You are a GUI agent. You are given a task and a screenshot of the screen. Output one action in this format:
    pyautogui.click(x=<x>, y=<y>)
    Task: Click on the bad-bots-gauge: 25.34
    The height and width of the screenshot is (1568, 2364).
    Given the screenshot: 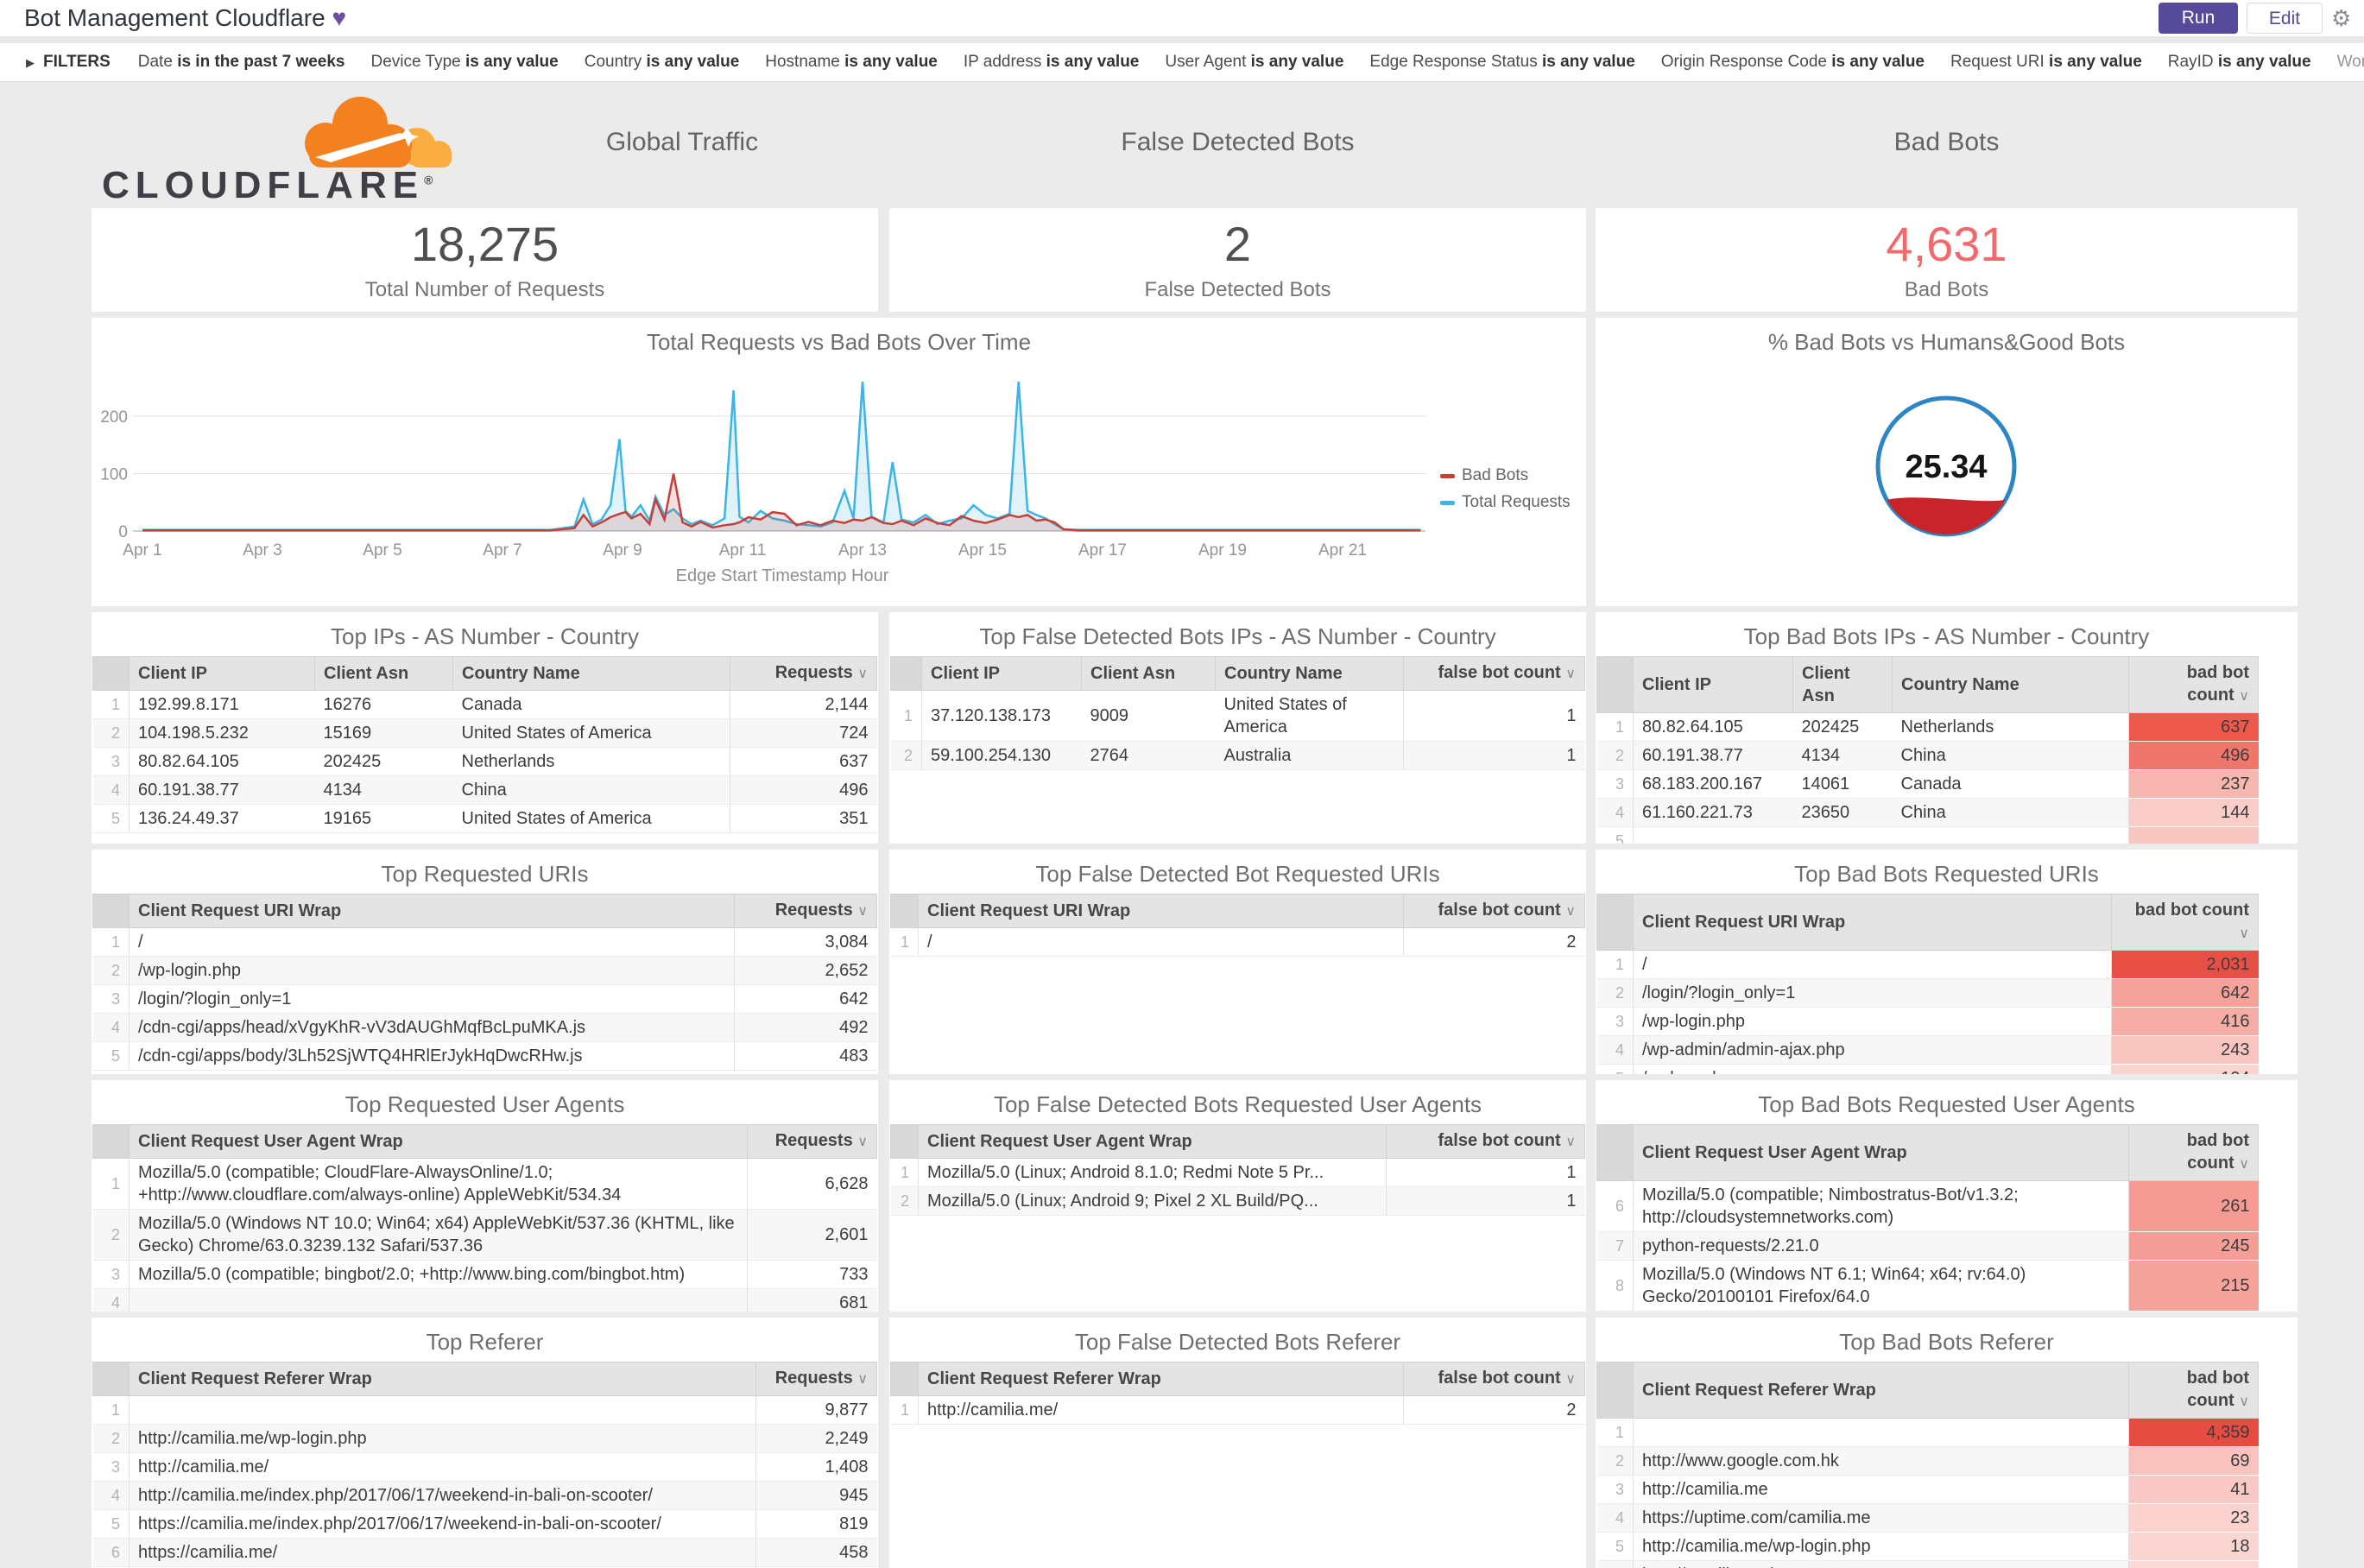 What is the action you would take?
    pyautogui.click(x=1947, y=478)
    